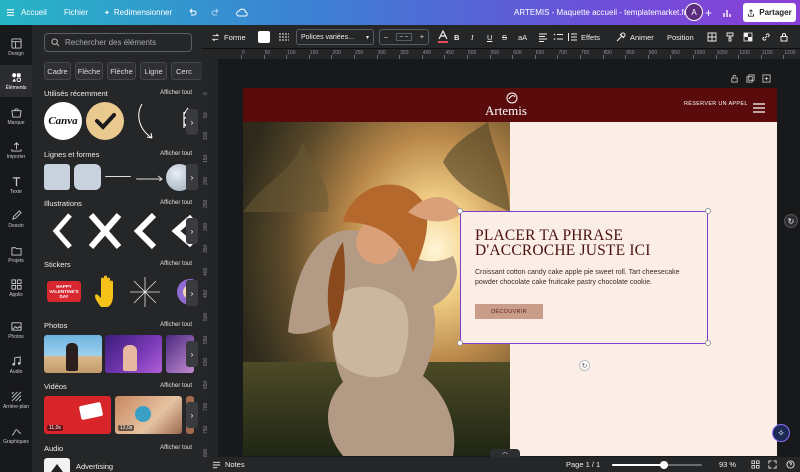 The height and width of the screenshot is (472, 800). Describe the element at coordinates (748, 37) in the screenshot. I see `transparency-icon` at that location.